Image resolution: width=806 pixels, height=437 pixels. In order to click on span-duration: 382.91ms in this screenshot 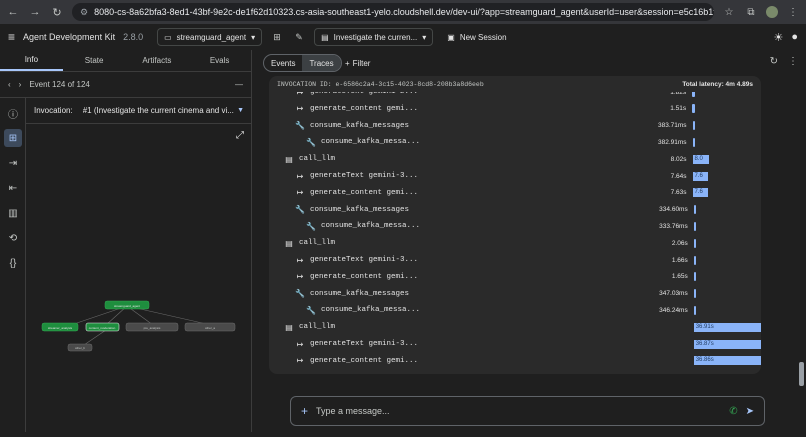, I will do `click(672, 142)`.